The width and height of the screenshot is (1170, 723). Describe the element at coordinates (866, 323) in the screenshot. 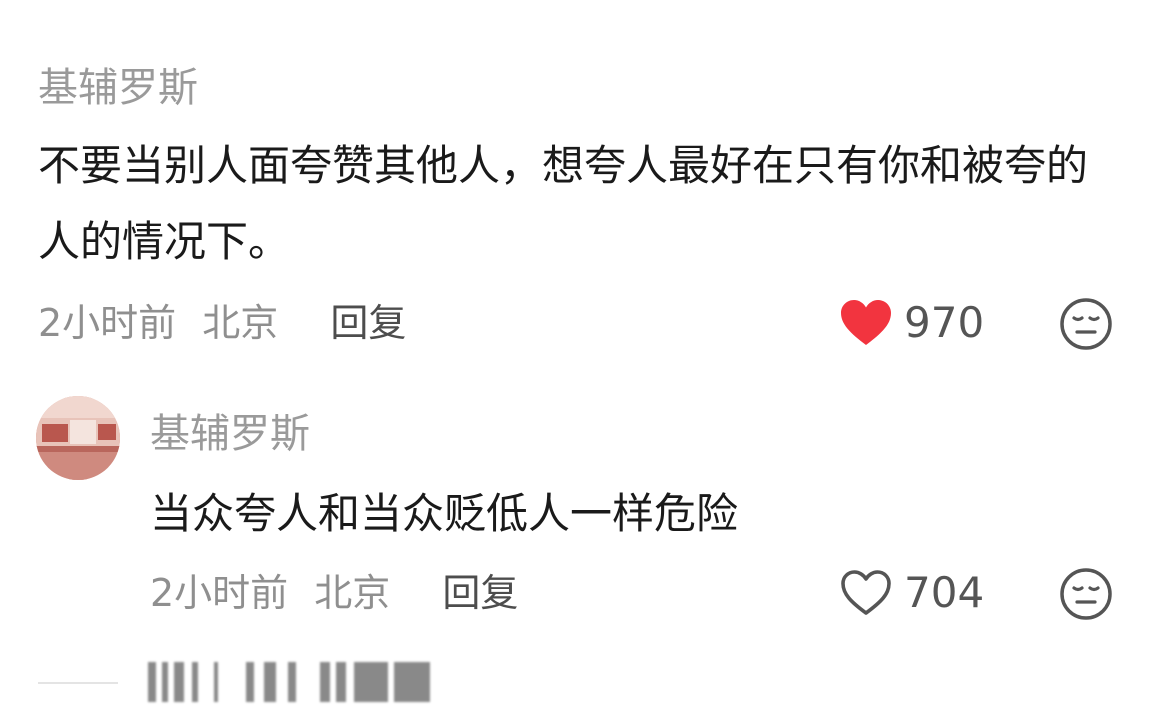

I see `heart-filled-icon` at that location.